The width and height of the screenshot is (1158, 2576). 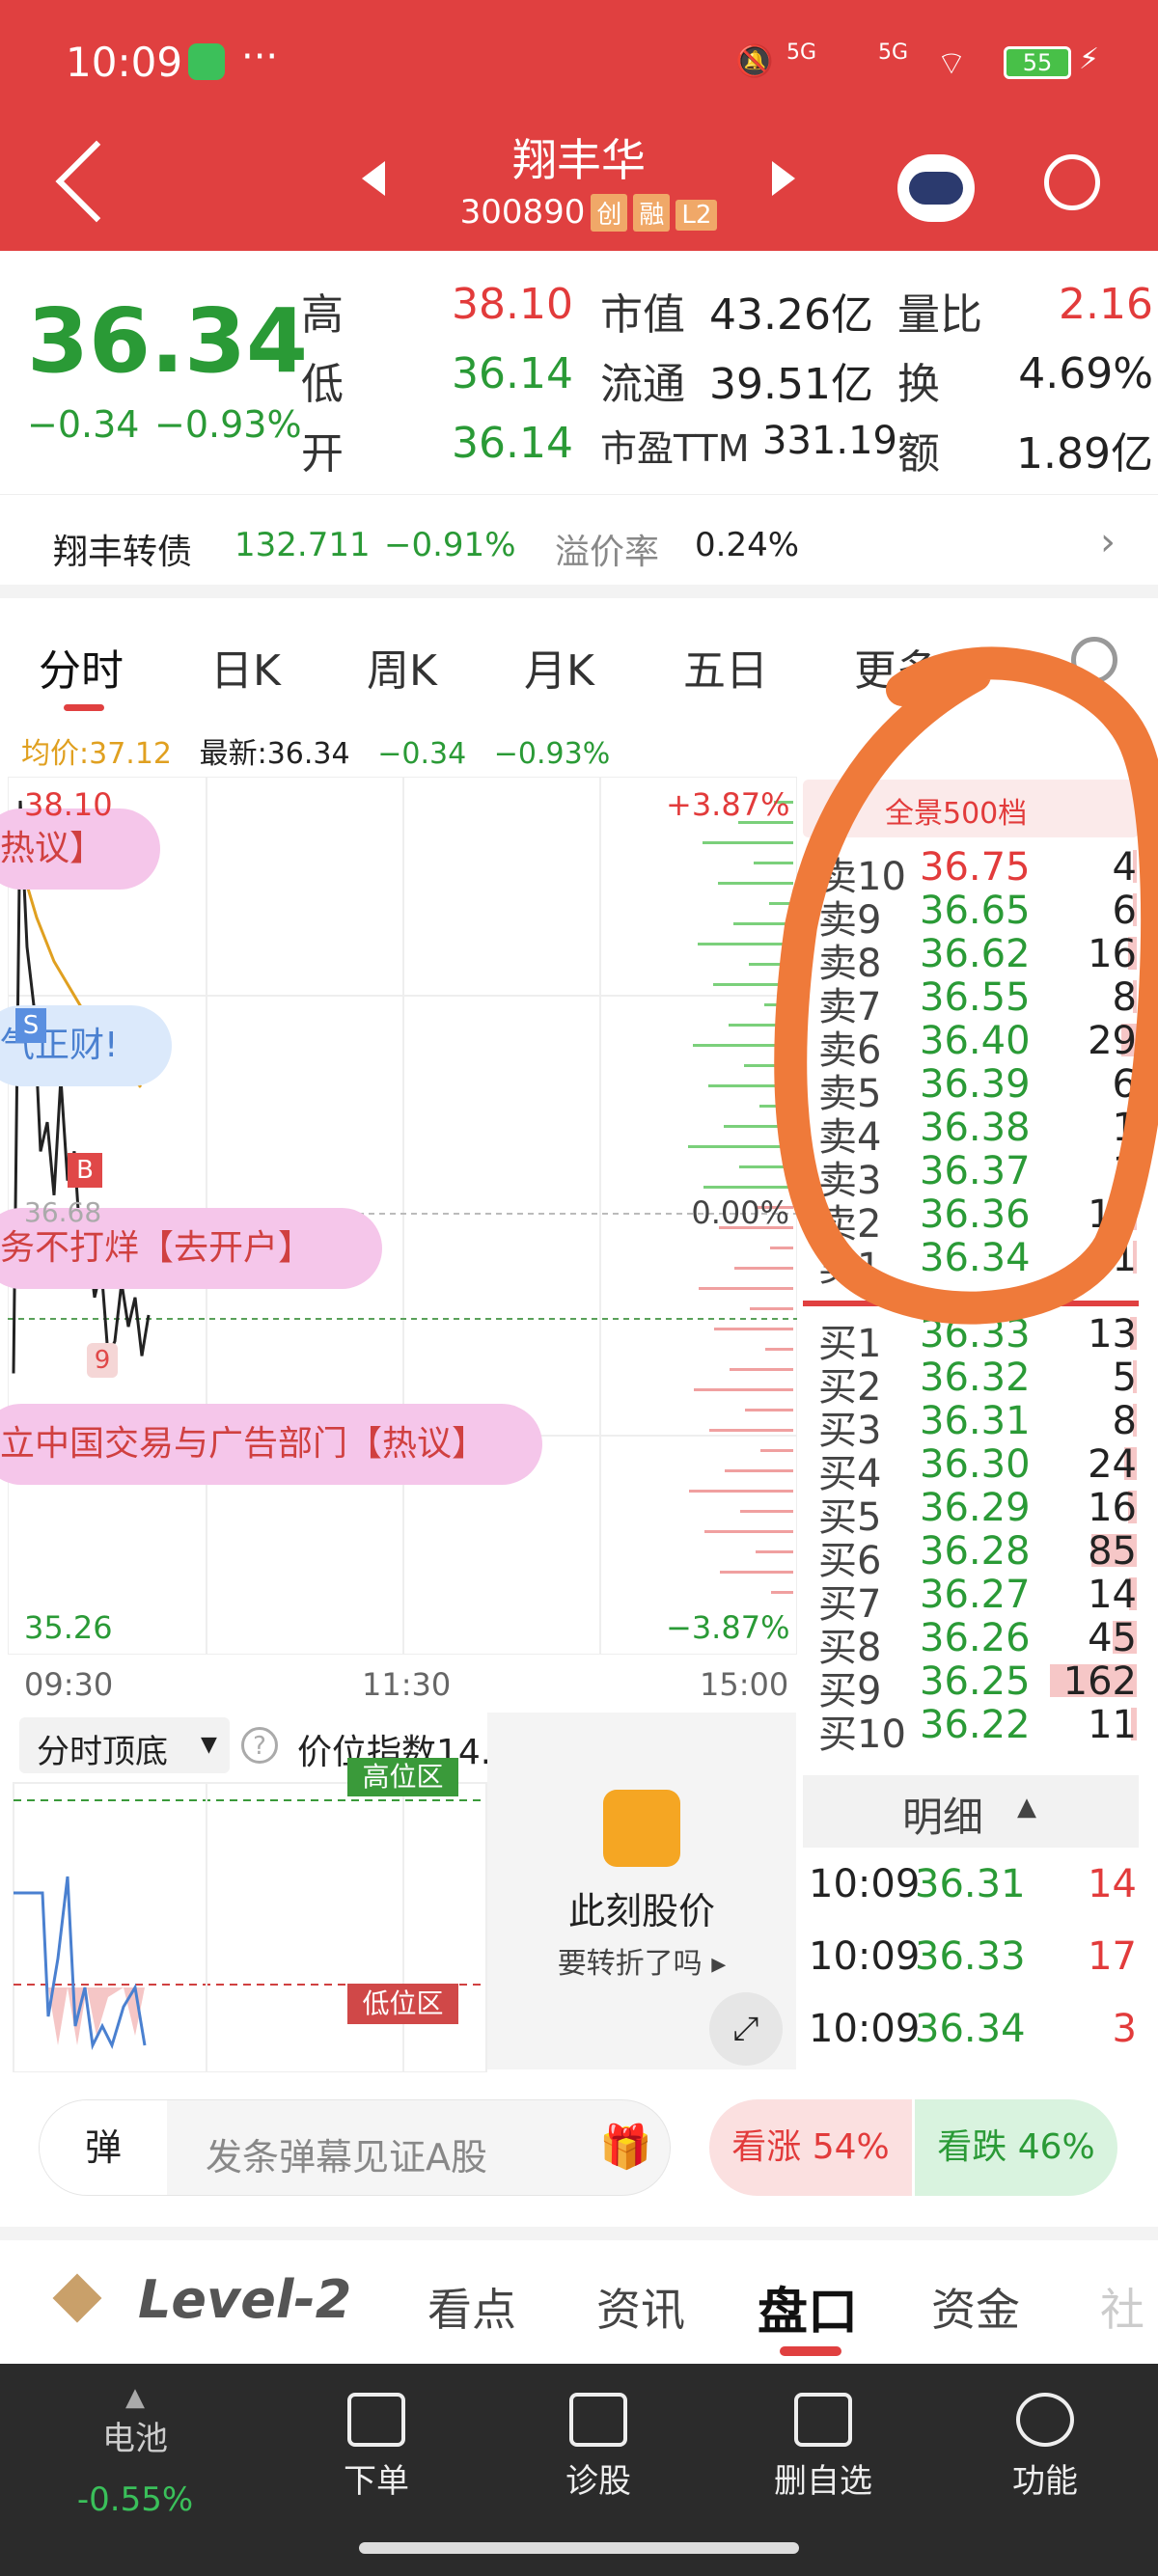 I want to click on annotation-circle, so click(x=966, y=985).